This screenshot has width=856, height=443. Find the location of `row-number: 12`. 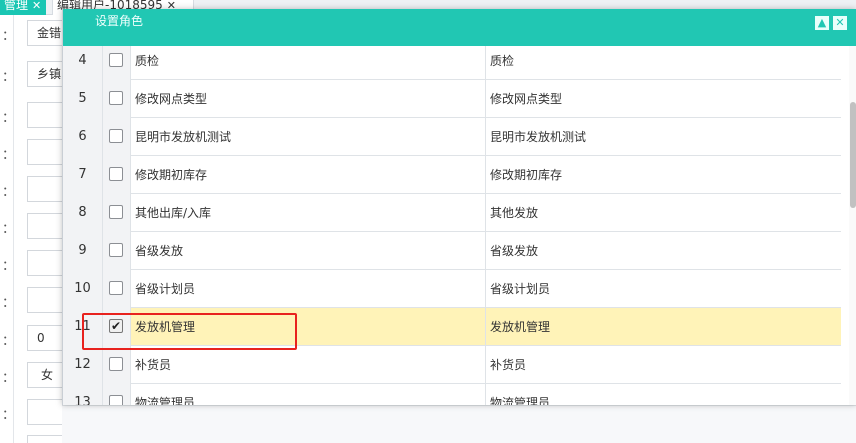

row-number: 12 is located at coordinates (83, 365).